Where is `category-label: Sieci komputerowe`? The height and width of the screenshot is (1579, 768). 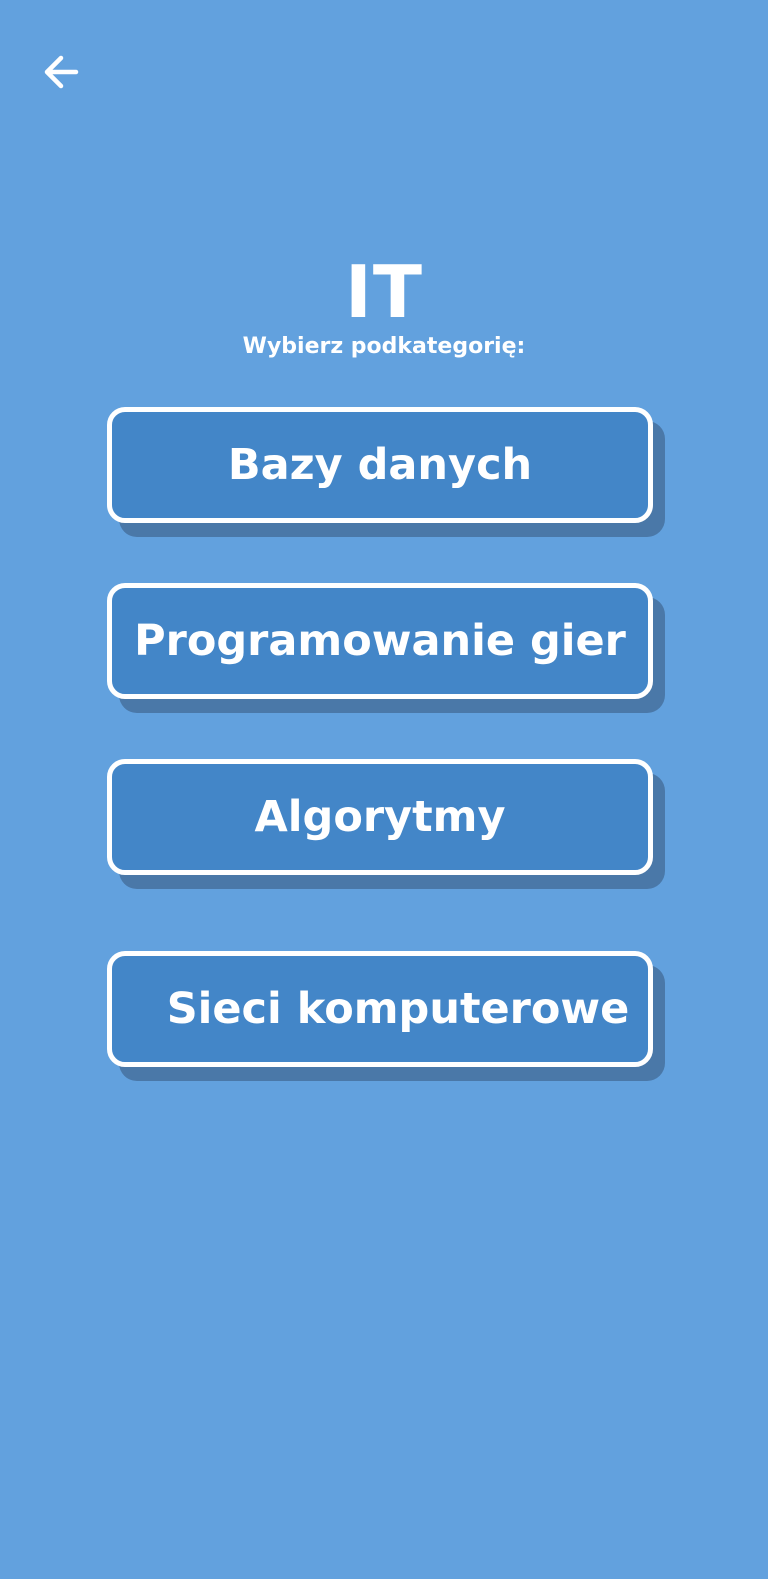
category-label: Sieci komputerowe is located at coordinates (398, 1009).